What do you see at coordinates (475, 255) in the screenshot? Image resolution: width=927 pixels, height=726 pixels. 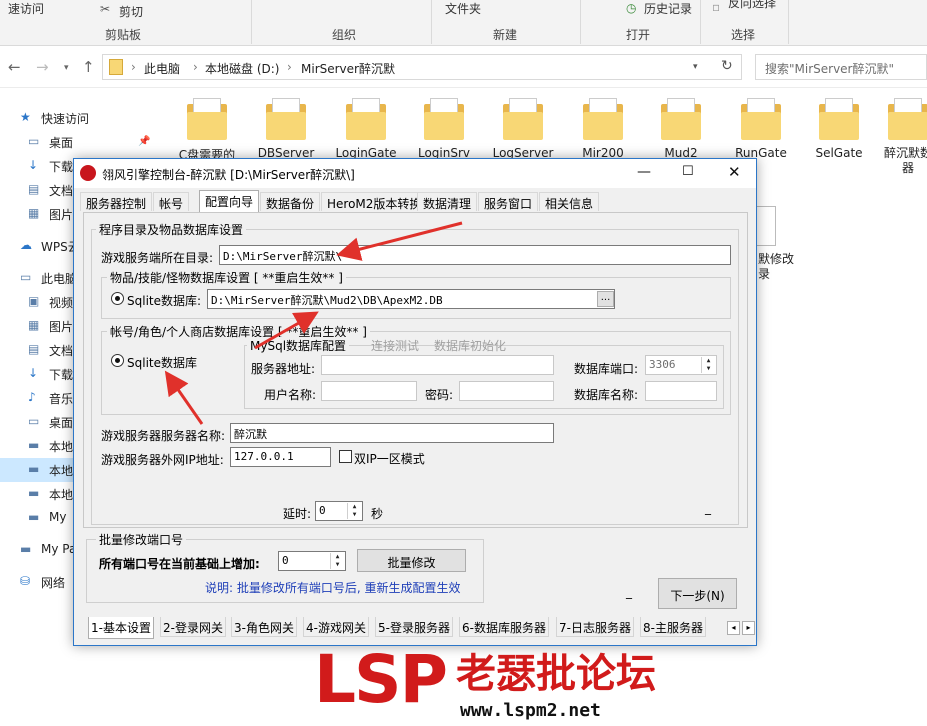 I see `game-dir-input: D:\MirServer醉沉默\` at bounding box center [475, 255].